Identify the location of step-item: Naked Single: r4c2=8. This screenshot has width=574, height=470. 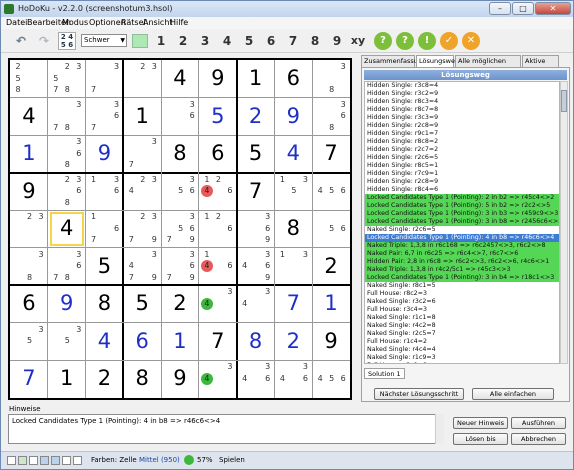
(462, 326).